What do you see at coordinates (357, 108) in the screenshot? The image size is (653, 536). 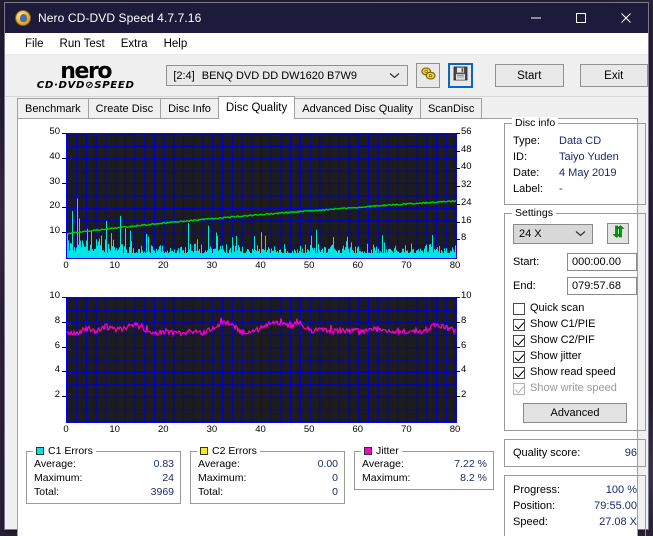 I see `tab-advanced-disc-quality: Advanced Disc Quality` at bounding box center [357, 108].